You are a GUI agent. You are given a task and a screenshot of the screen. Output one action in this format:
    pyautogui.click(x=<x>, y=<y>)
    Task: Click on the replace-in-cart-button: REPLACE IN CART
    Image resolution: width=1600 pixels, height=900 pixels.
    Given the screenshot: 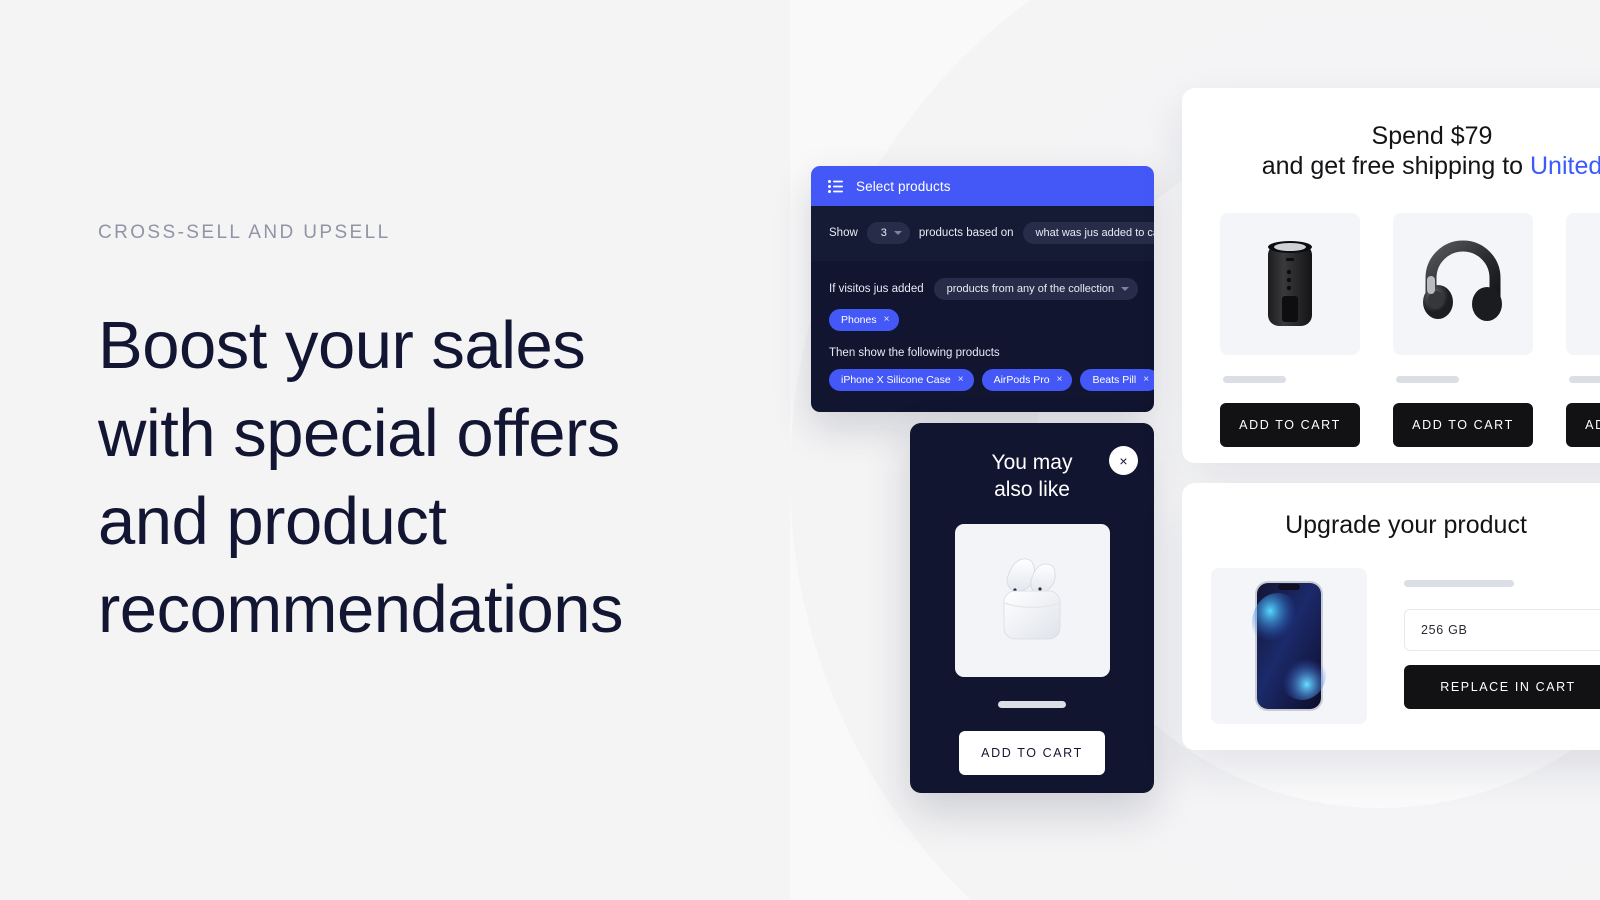 What is the action you would take?
    pyautogui.click(x=1502, y=687)
    